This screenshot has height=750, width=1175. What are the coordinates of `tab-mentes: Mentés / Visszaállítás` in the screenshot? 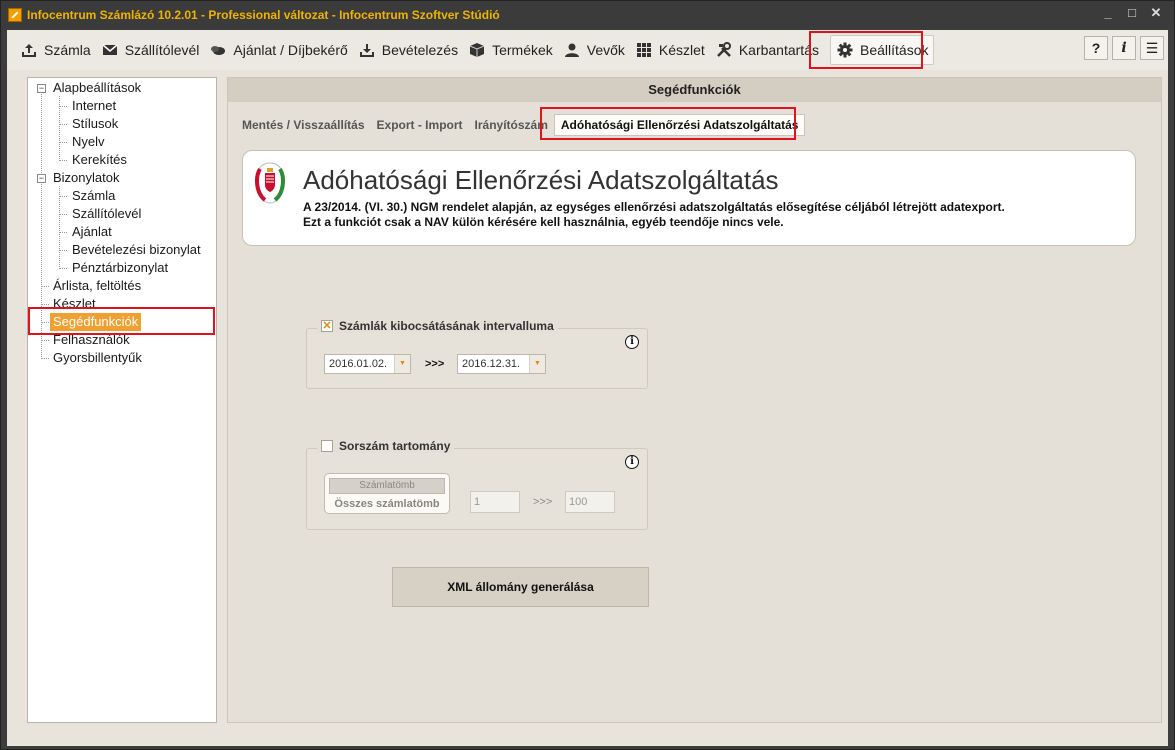 It's located at (303, 125).